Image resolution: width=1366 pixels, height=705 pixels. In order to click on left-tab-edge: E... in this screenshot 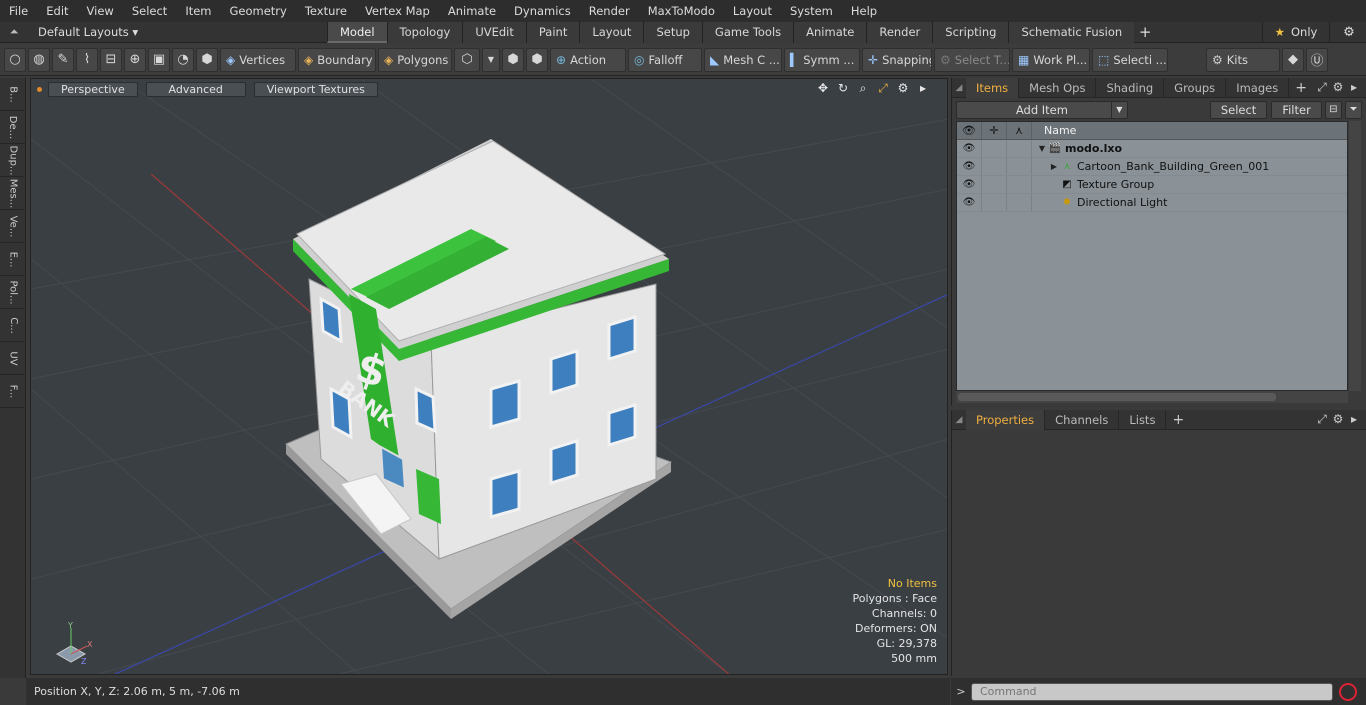, I will do `click(13, 259)`.